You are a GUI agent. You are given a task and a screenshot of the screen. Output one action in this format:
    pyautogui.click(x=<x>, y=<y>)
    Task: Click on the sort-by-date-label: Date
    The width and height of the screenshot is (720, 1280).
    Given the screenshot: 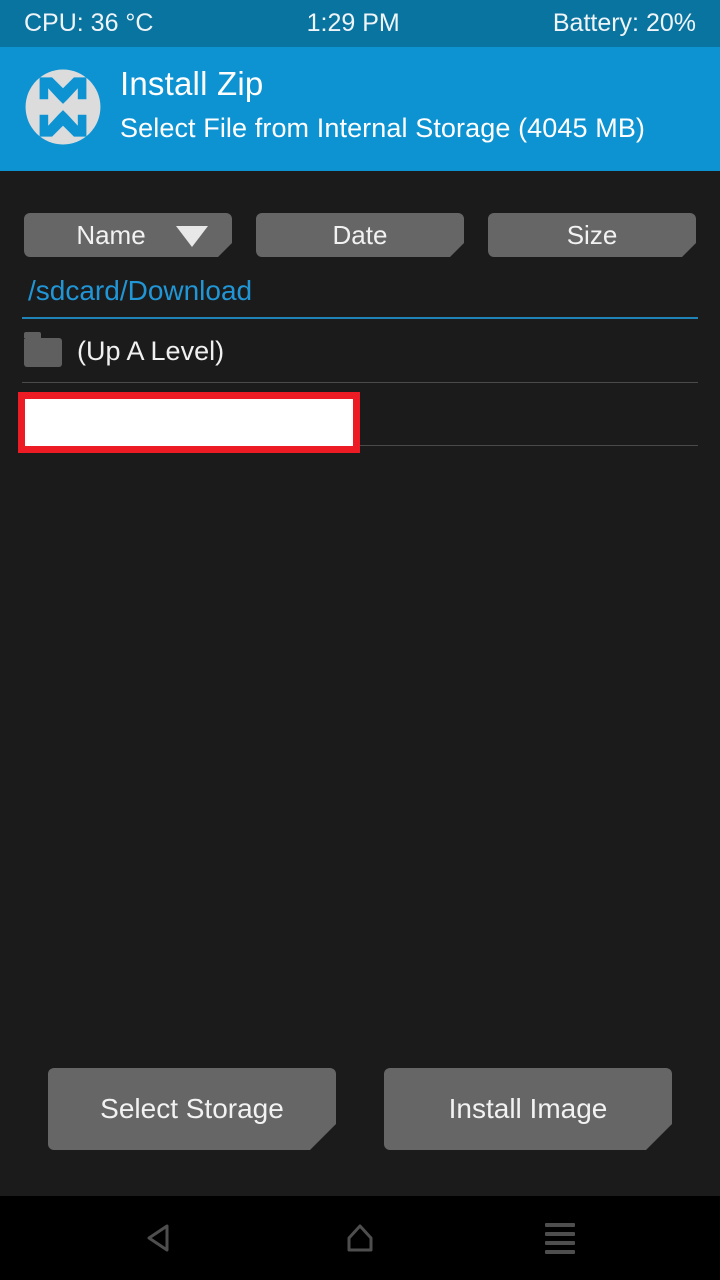 What is the action you would take?
    pyautogui.click(x=360, y=234)
    